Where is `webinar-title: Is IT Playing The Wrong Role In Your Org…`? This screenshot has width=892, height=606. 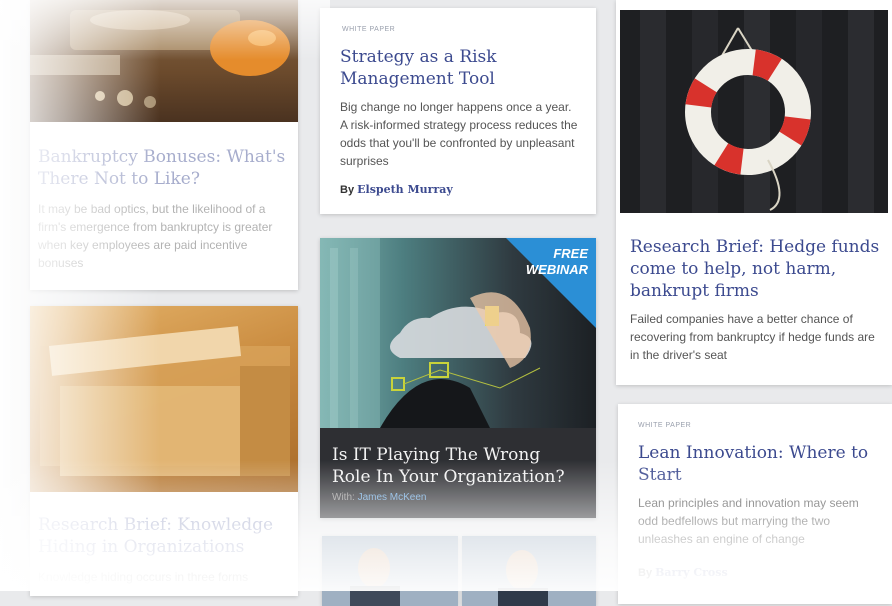 webinar-title: Is IT Playing The Wrong Role In Your Org… is located at coordinates (457, 466).